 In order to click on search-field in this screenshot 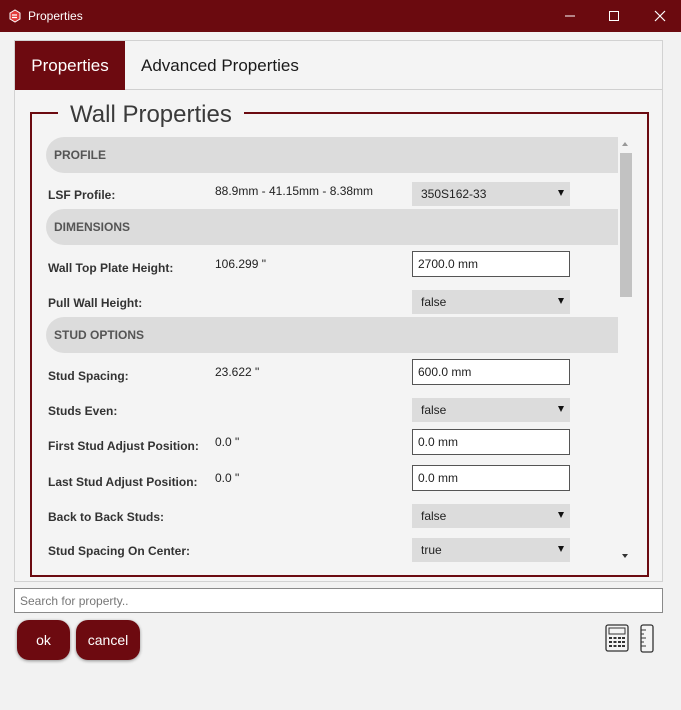, I will do `click(338, 600)`.